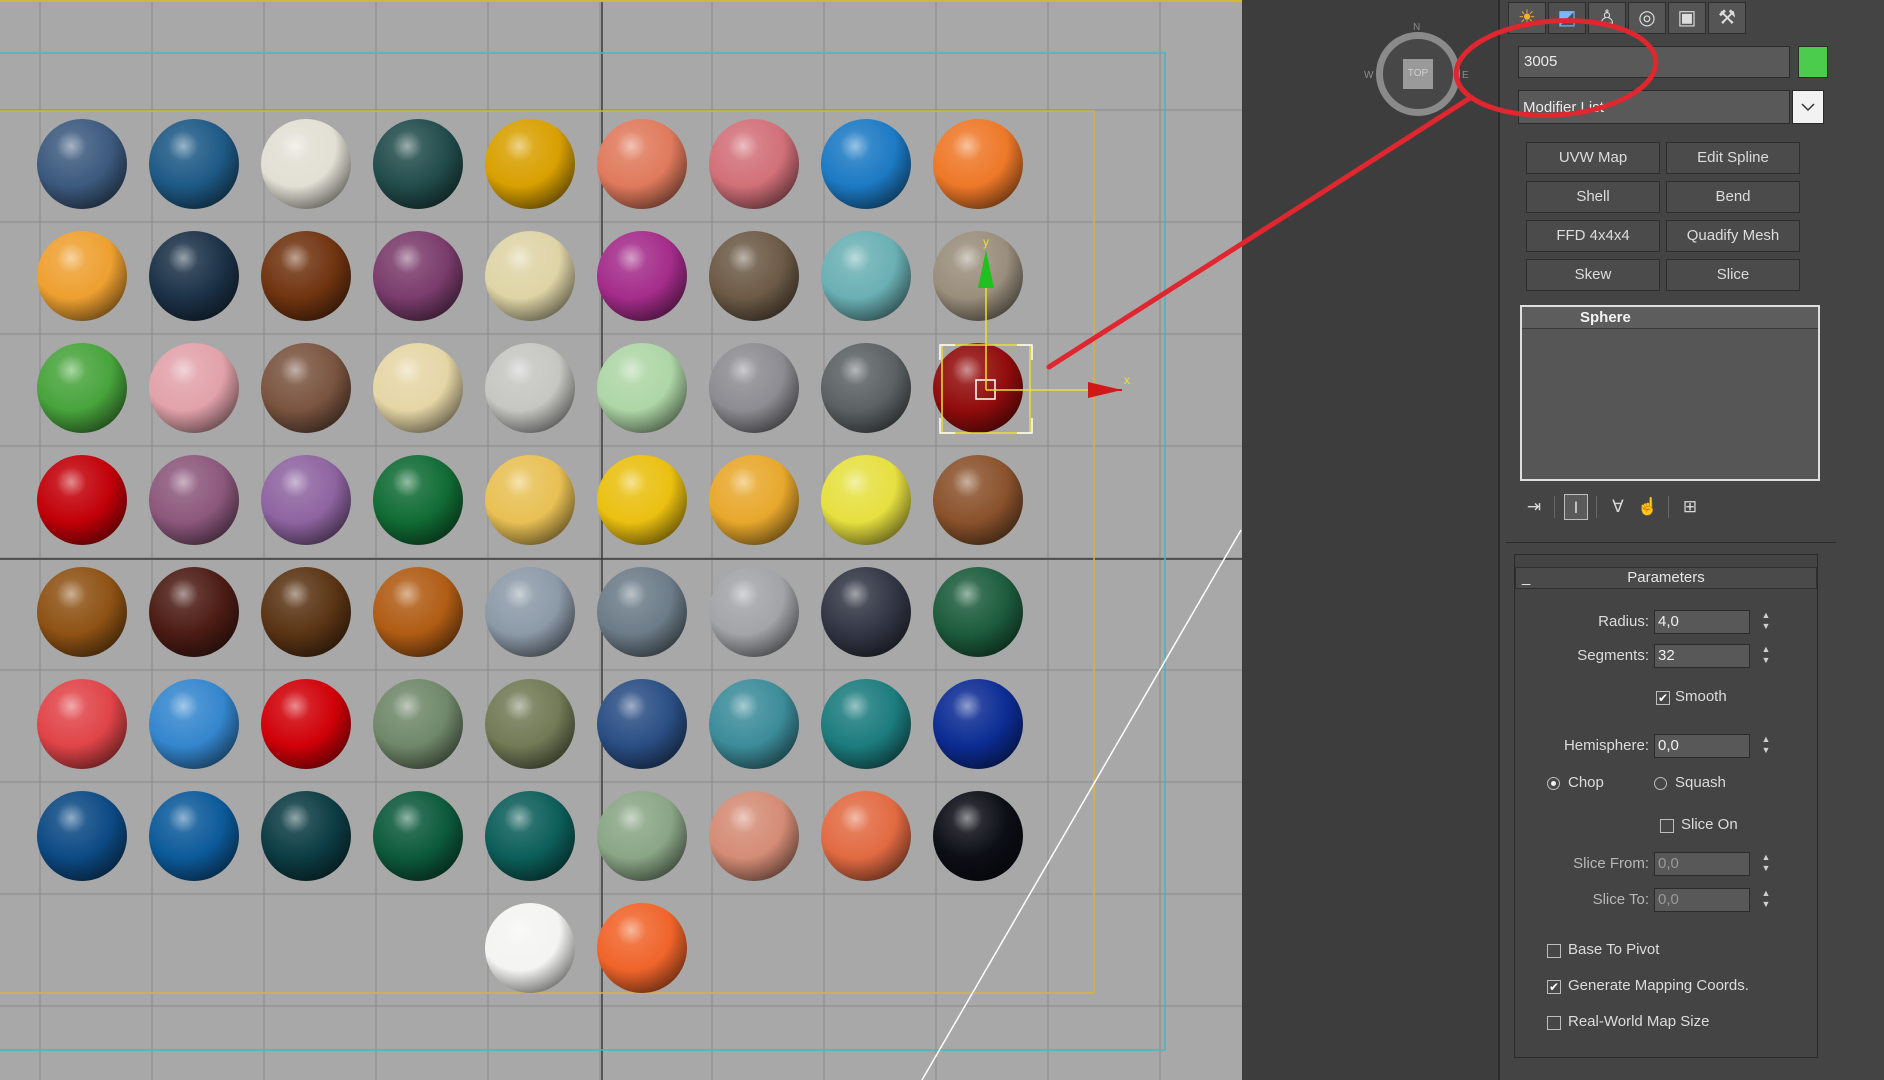  What do you see at coordinates (1660, 783) in the screenshot?
I see `squash-radio` at bounding box center [1660, 783].